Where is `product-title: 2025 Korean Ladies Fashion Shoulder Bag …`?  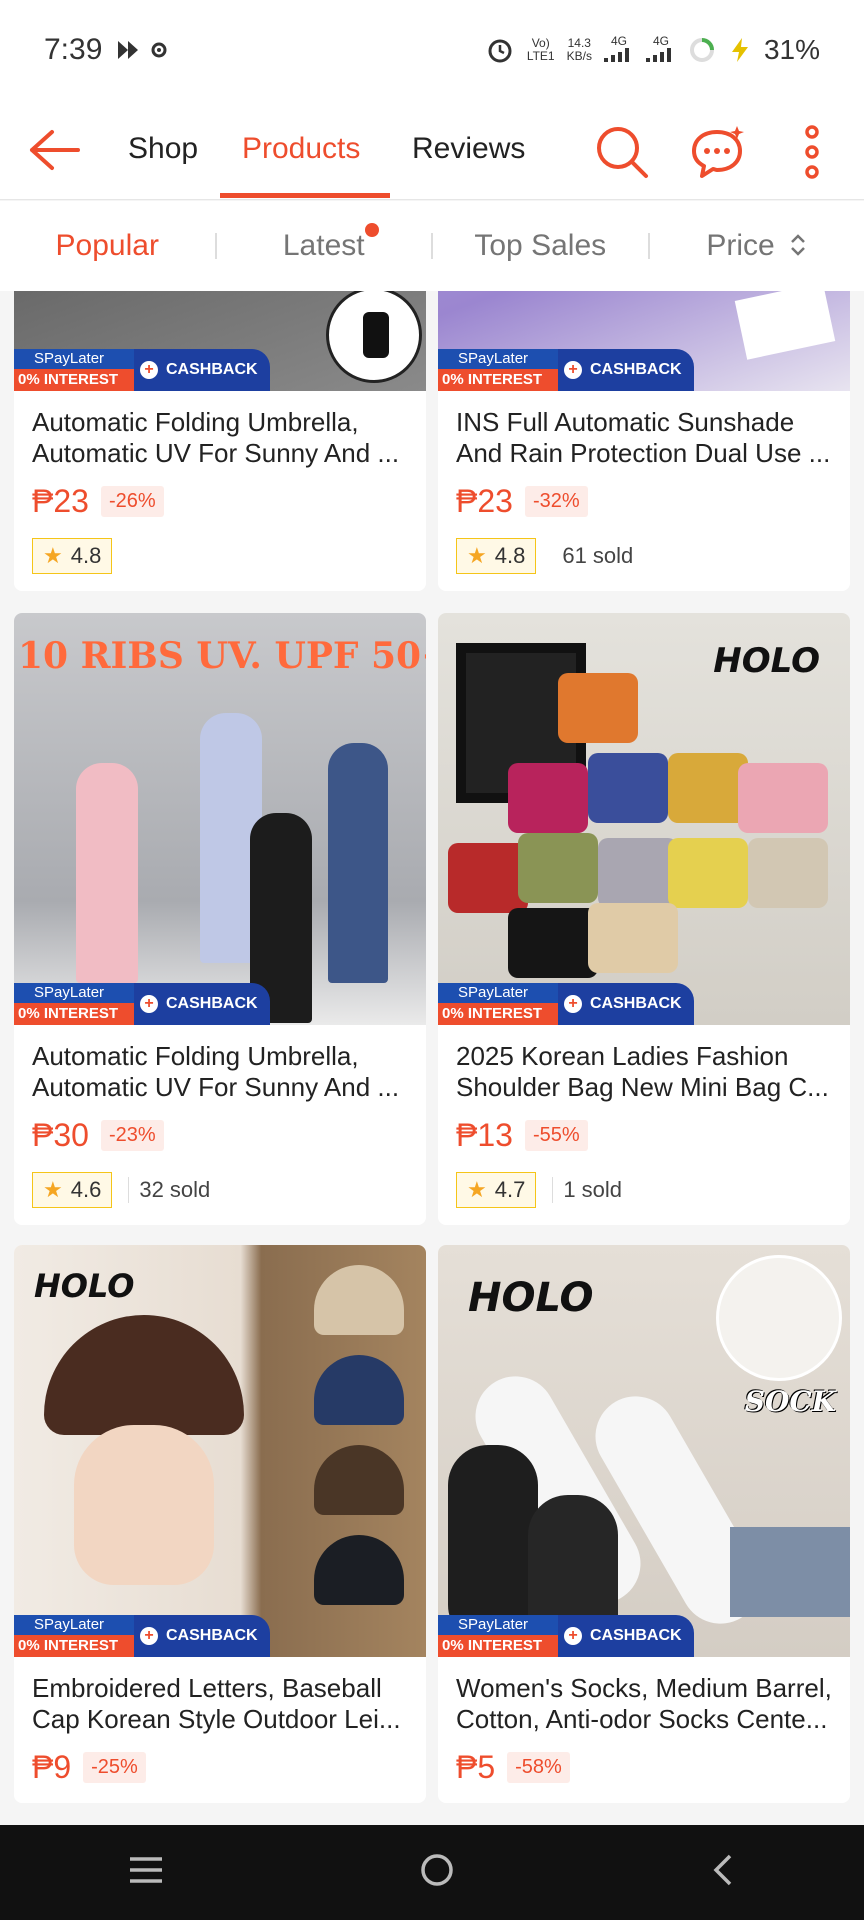
product-title: 2025 Korean Ladies Fashion Shoulder Bag … is located at coordinates (642, 1071).